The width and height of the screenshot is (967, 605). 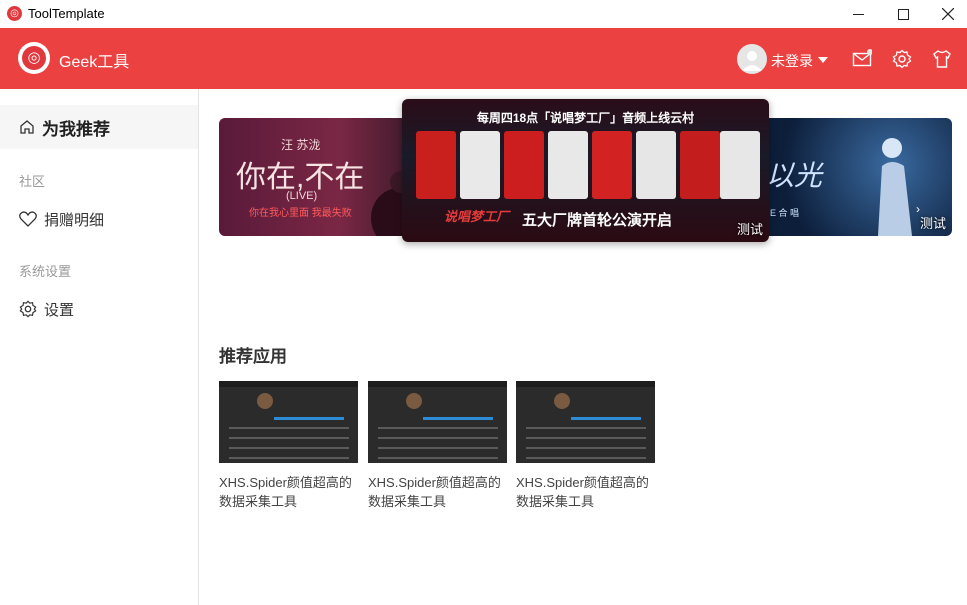 What do you see at coordinates (28, 219) in the screenshot?
I see `heart-icon` at bounding box center [28, 219].